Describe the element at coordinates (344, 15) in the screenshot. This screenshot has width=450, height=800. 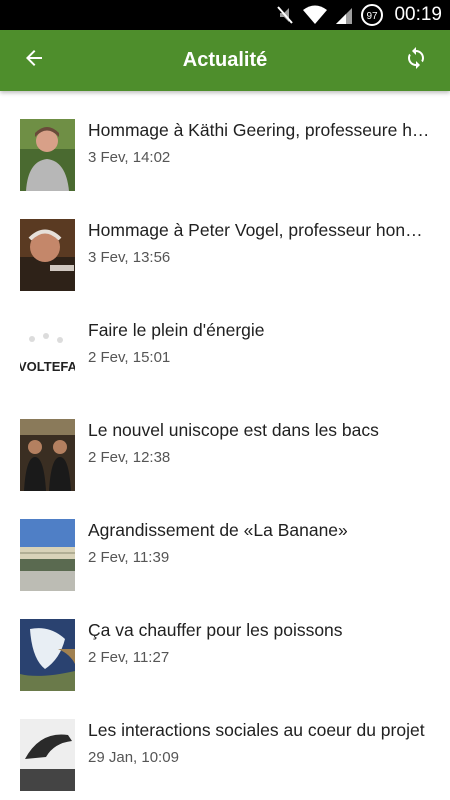
I see `signal-icon` at that location.